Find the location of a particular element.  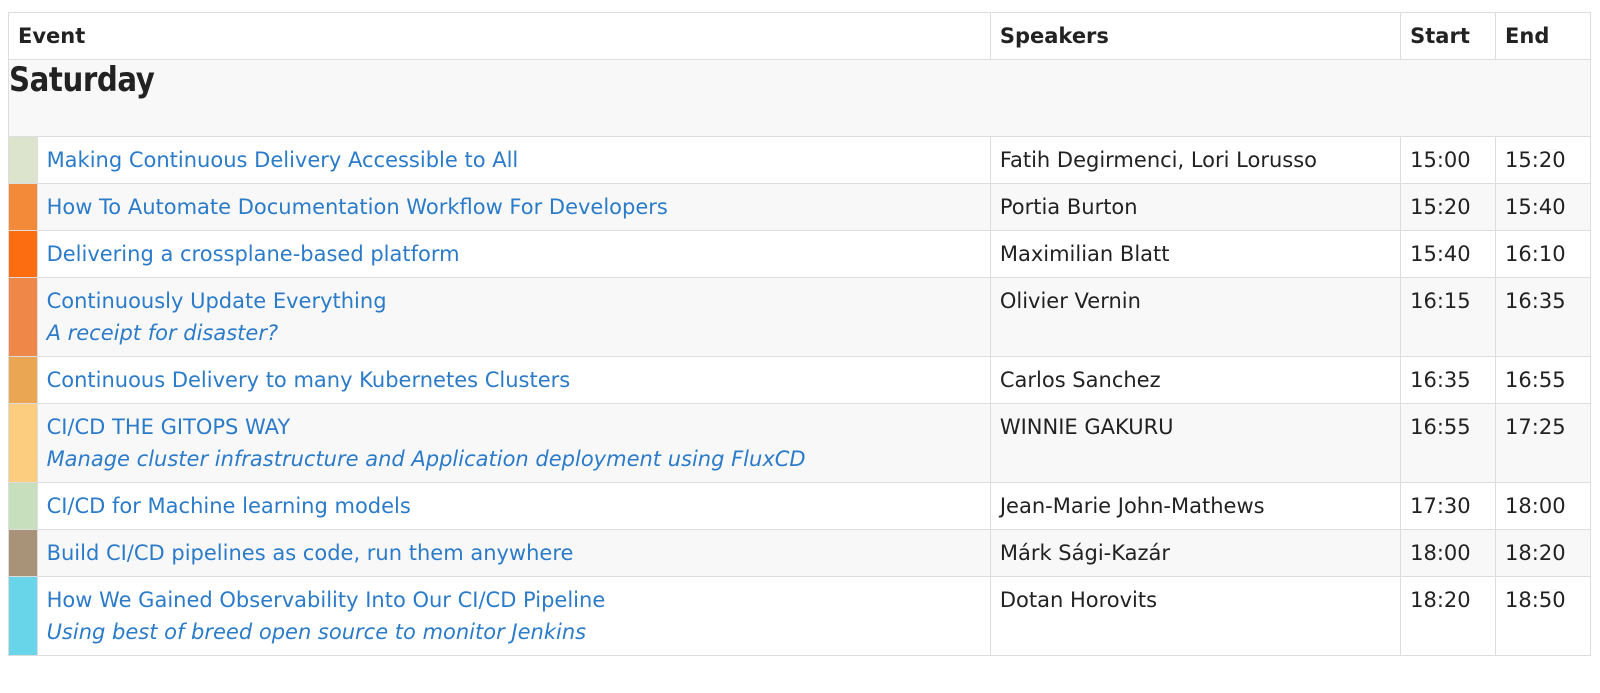

talk-title-link: CI/CD THE GITOPS WAY is located at coordinates (514, 427).